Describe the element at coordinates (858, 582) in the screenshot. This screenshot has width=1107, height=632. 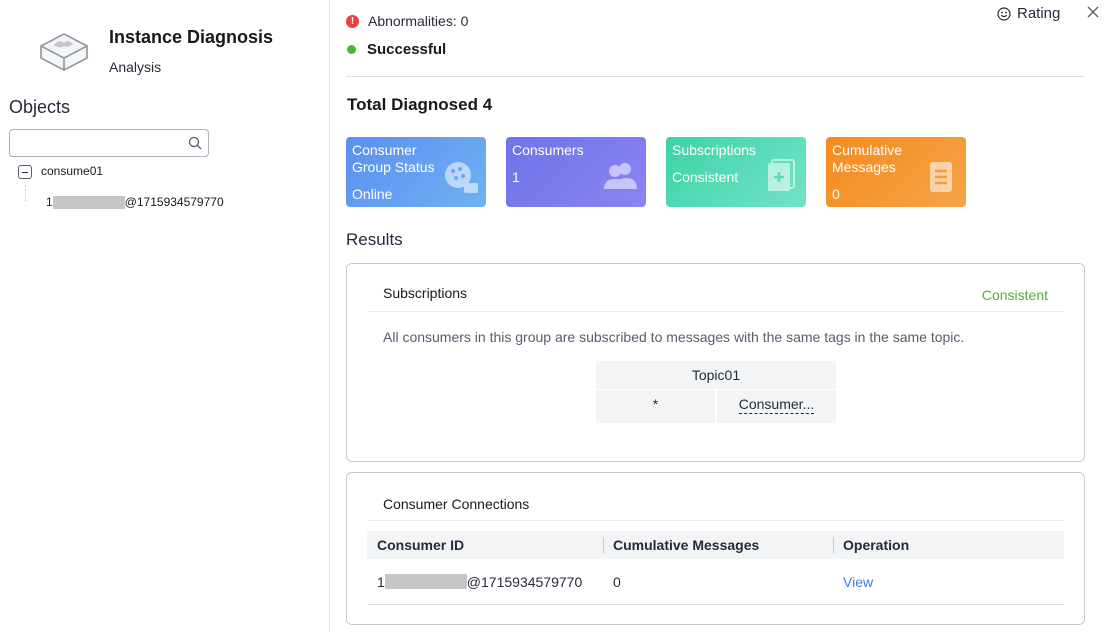
I see `view-link: View` at that location.